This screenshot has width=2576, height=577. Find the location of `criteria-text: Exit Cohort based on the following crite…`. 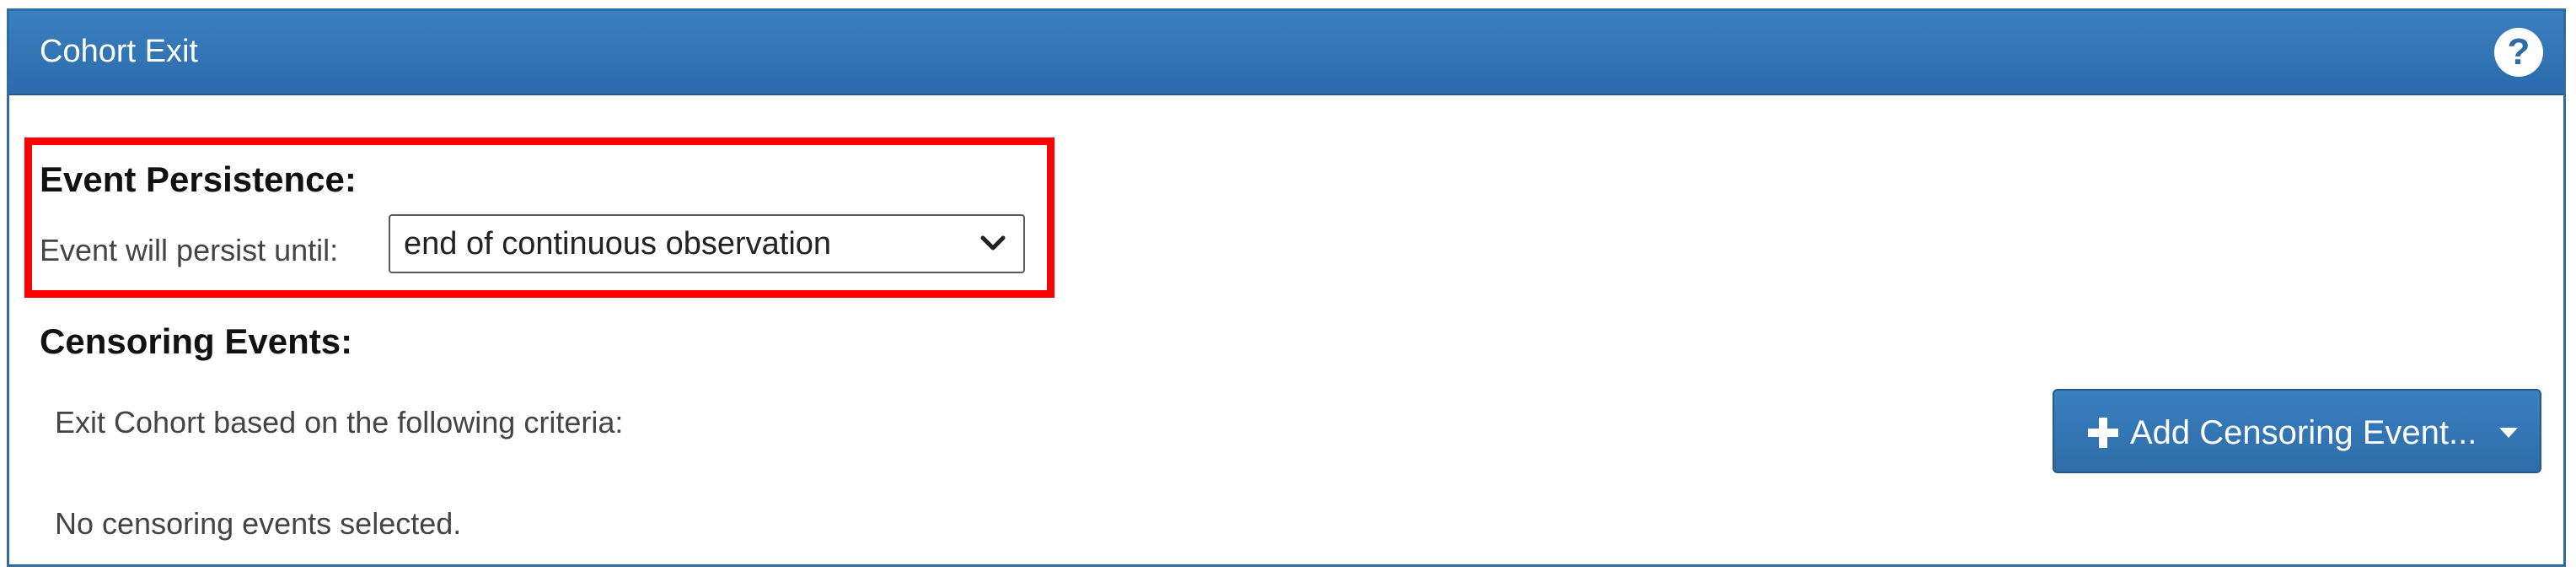

criteria-text: Exit Cohort based on the following crite… is located at coordinates (339, 422).